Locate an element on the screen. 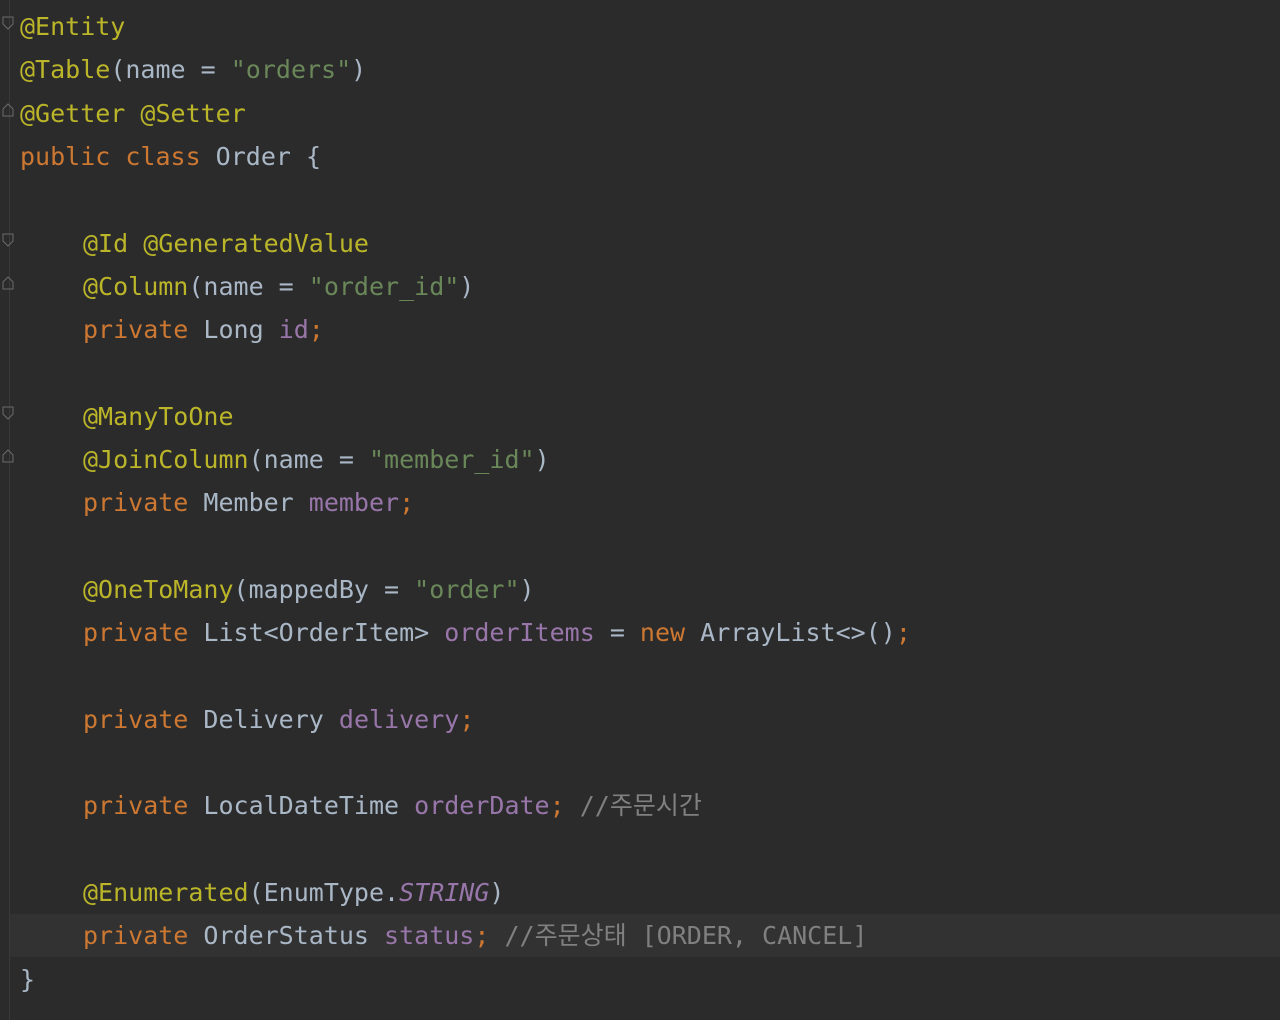 This screenshot has height=1020, width=1280. code-token: "order" is located at coordinates (467, 589).